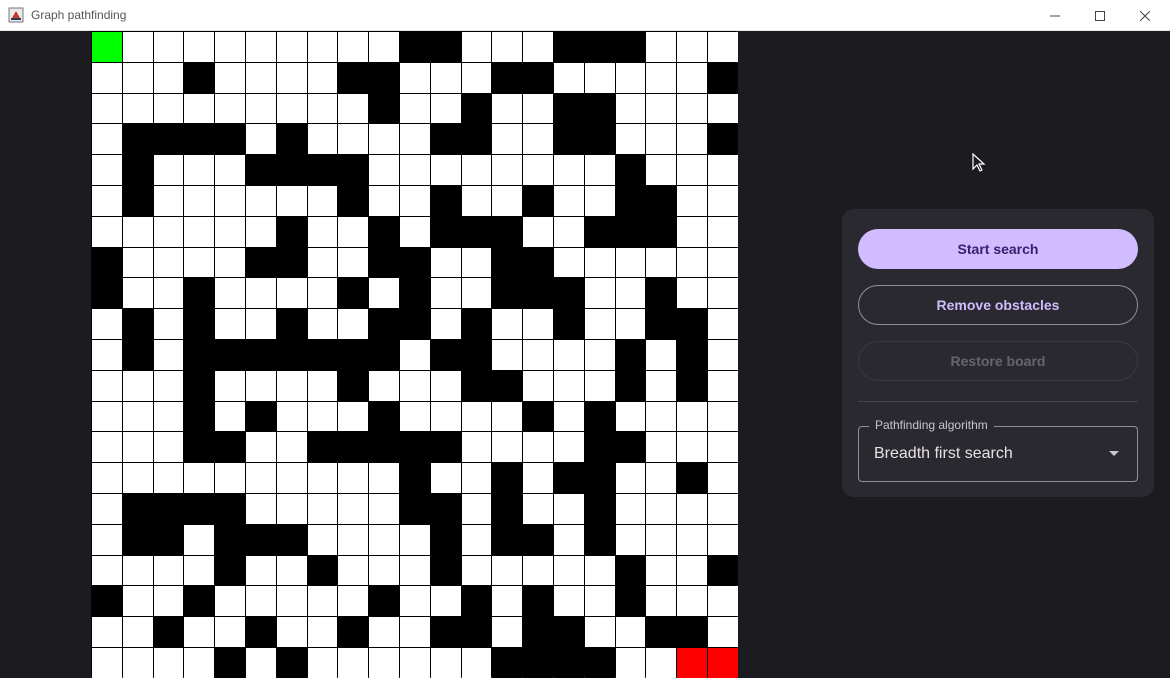 The width and height of the screenshot is (1170, 678). What do you see at coordinates (692, 662) in the screenshot?
I see `end-node` at bounding box center [692, 662].